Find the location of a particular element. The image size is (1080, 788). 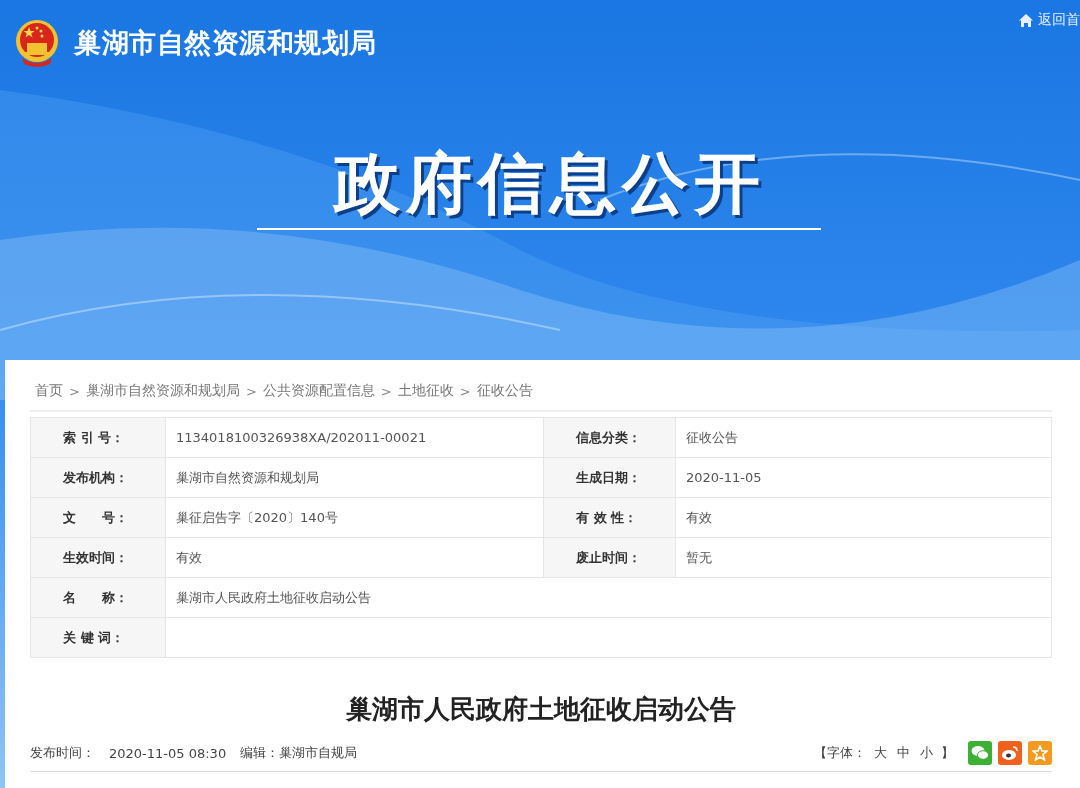

field-label: 文 号： is located at coordinates (98, 517).